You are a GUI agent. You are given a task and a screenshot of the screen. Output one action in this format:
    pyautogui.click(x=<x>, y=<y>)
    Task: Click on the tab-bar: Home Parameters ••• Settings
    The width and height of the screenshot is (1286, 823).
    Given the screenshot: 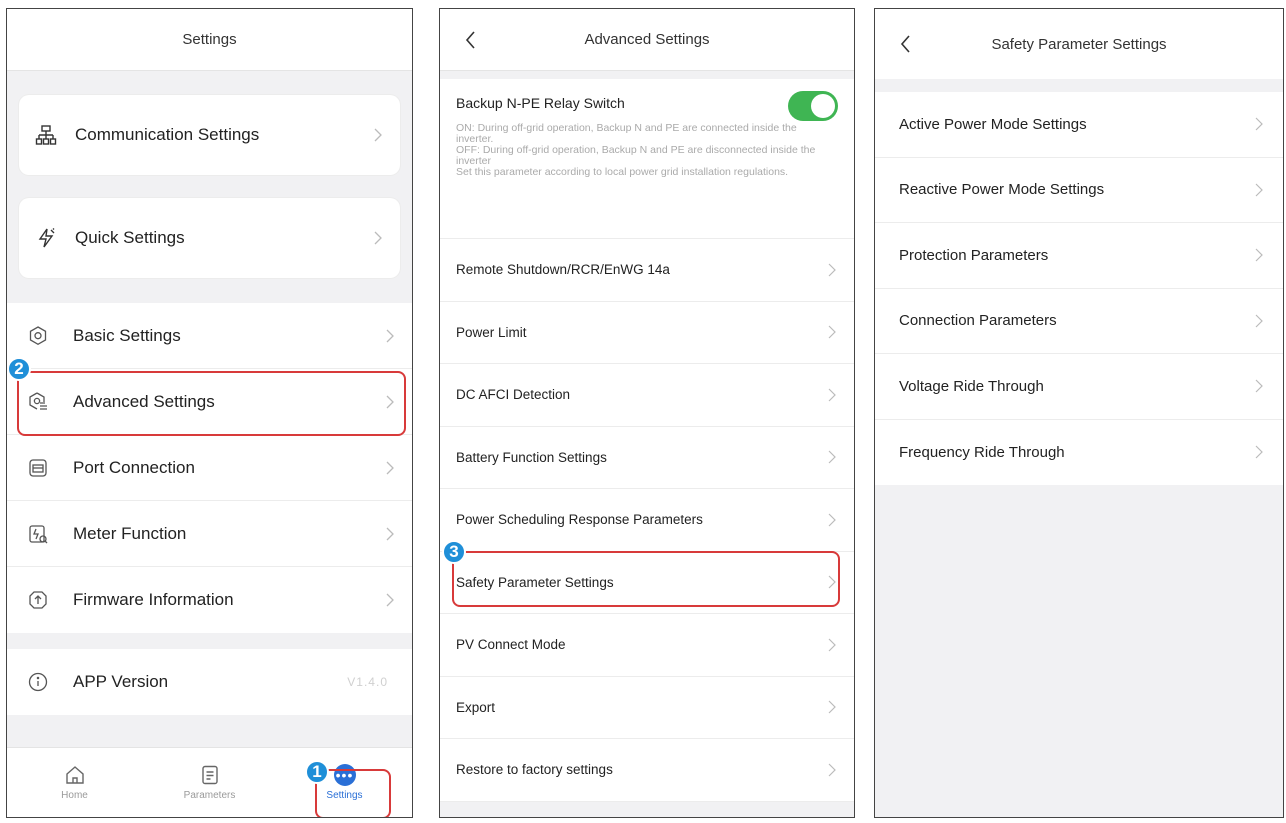 What is the action you would take?
    pyautogui.click(x=209, y=782)
    